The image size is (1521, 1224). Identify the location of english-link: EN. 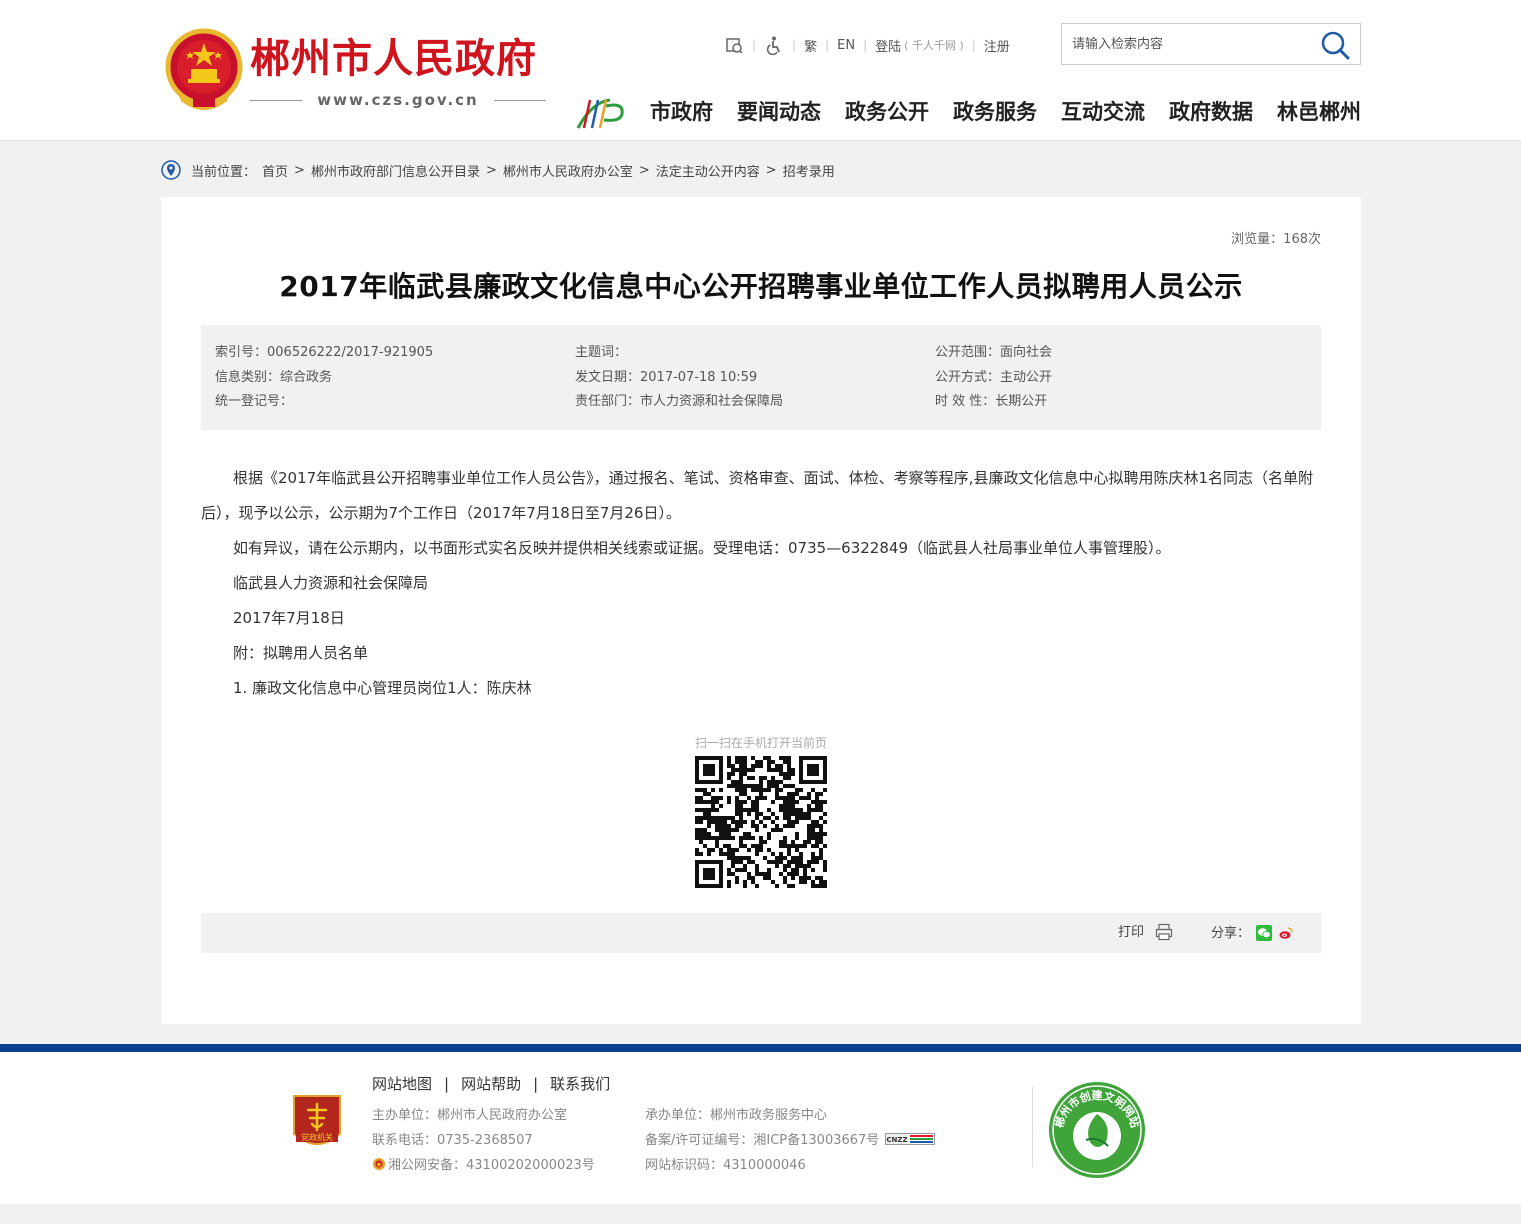
(846, 45).